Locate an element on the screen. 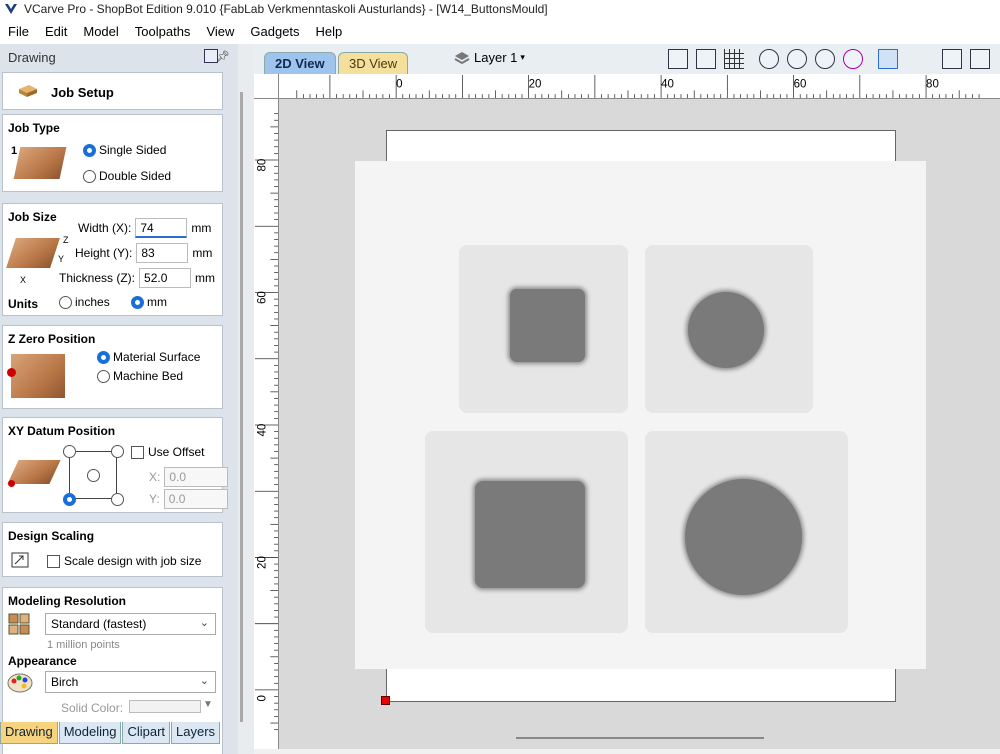 The height and width of the screenshot is (754, 1000). scale-design-checkbox: Scale design with job size is located at coordinates (124, 561).